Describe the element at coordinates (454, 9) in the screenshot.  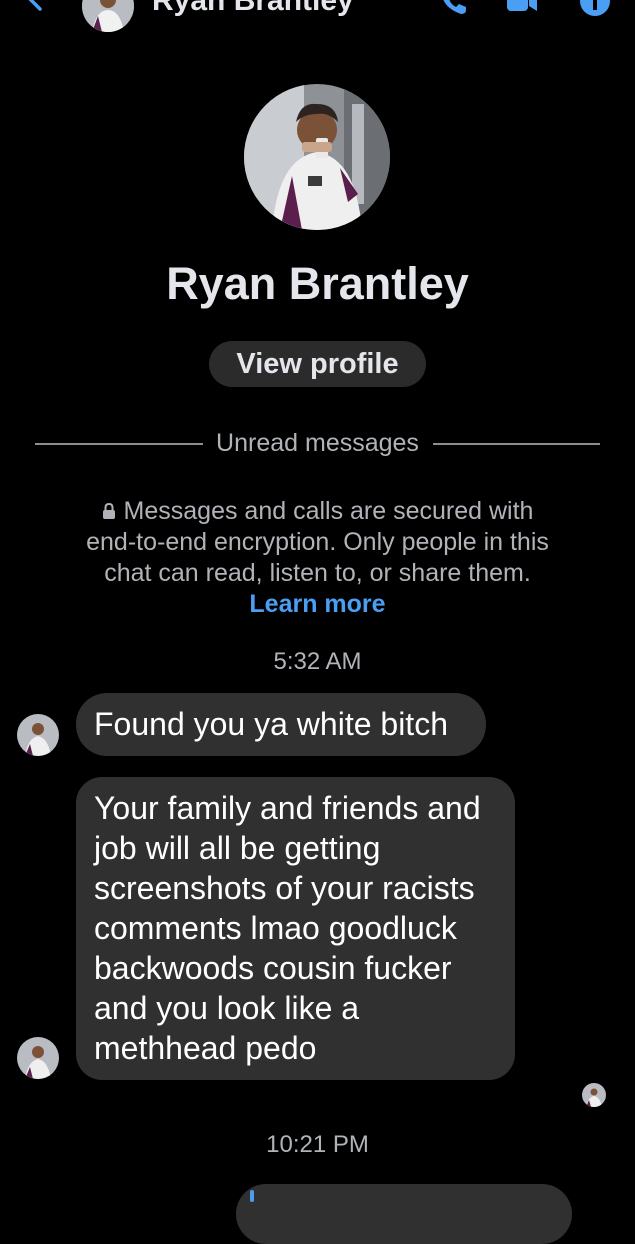
I see `phone-icon` at that location.